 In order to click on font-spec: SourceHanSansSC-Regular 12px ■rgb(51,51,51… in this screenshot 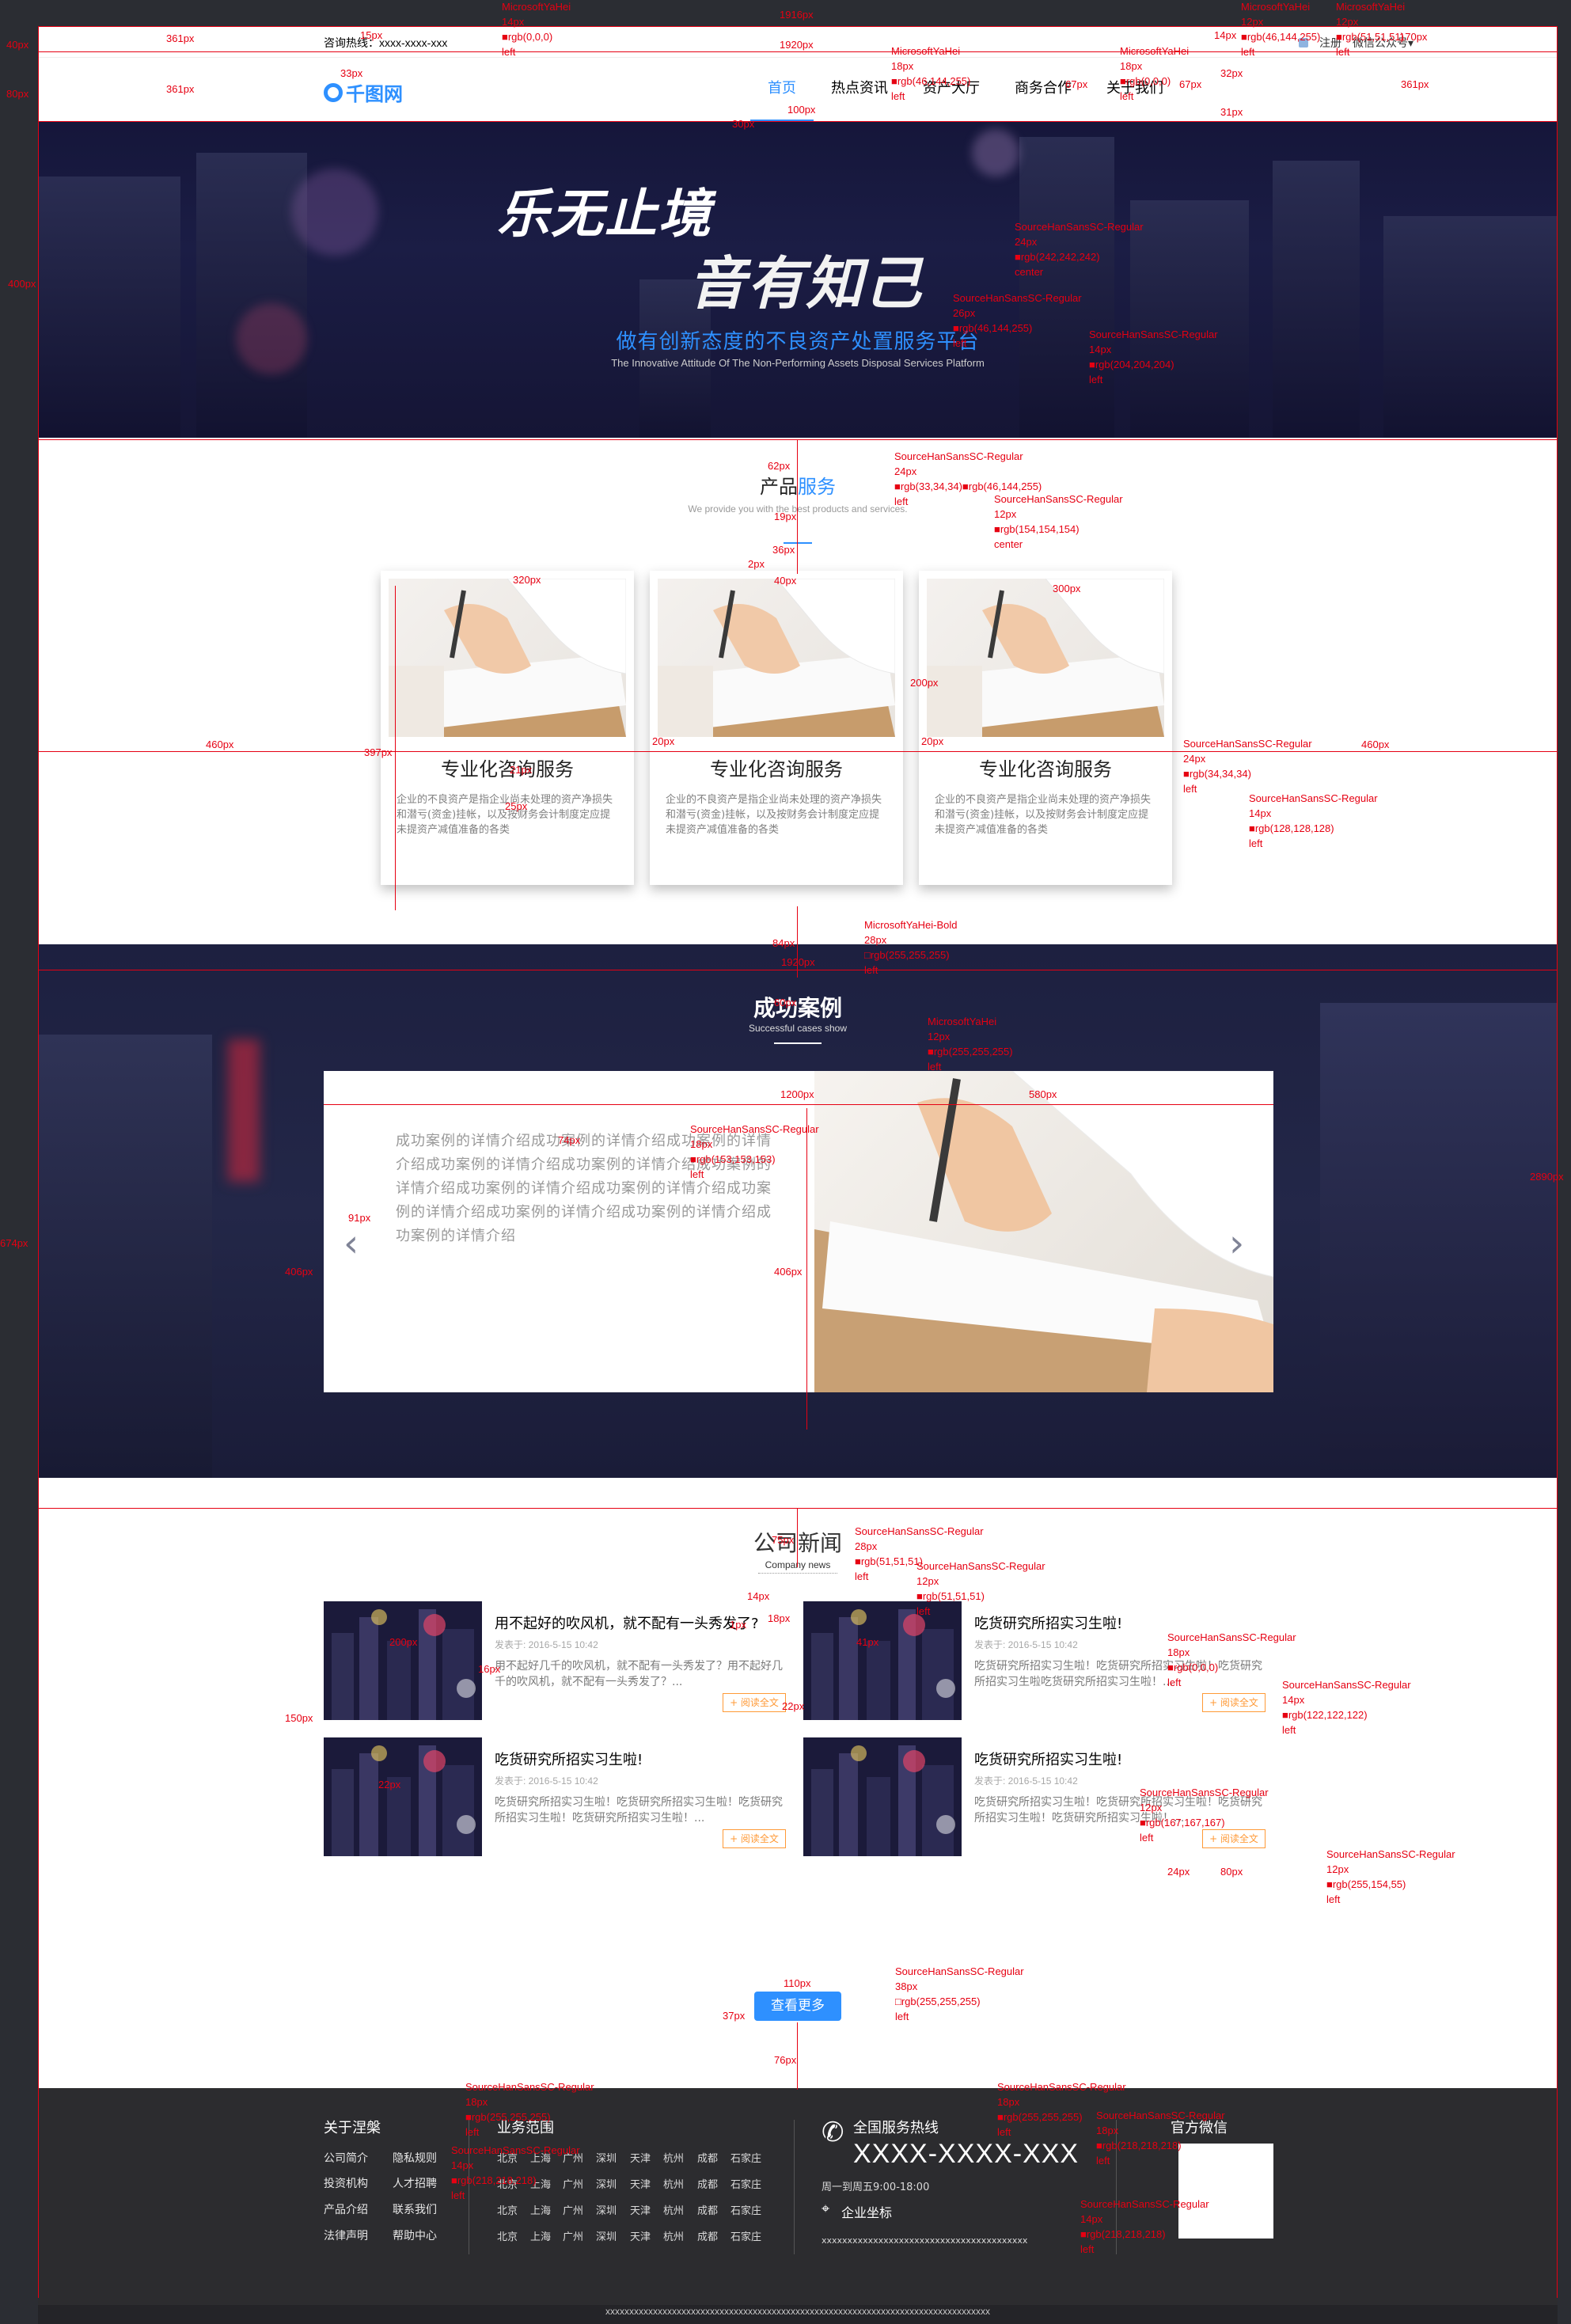, I will do `click(980, 1588)`.